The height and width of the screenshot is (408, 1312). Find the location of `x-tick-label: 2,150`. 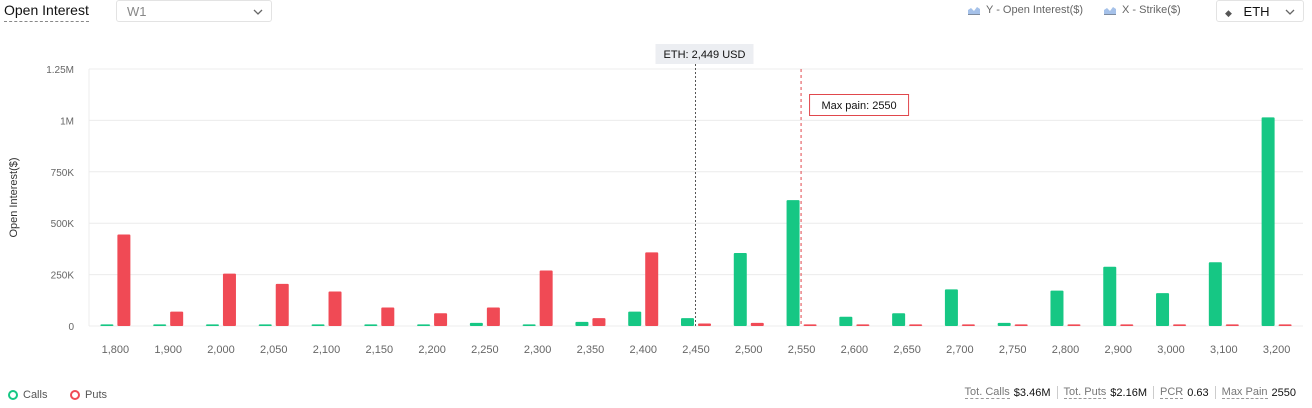

x-tick-label: 2,150 is located at coordinates (380, 350).